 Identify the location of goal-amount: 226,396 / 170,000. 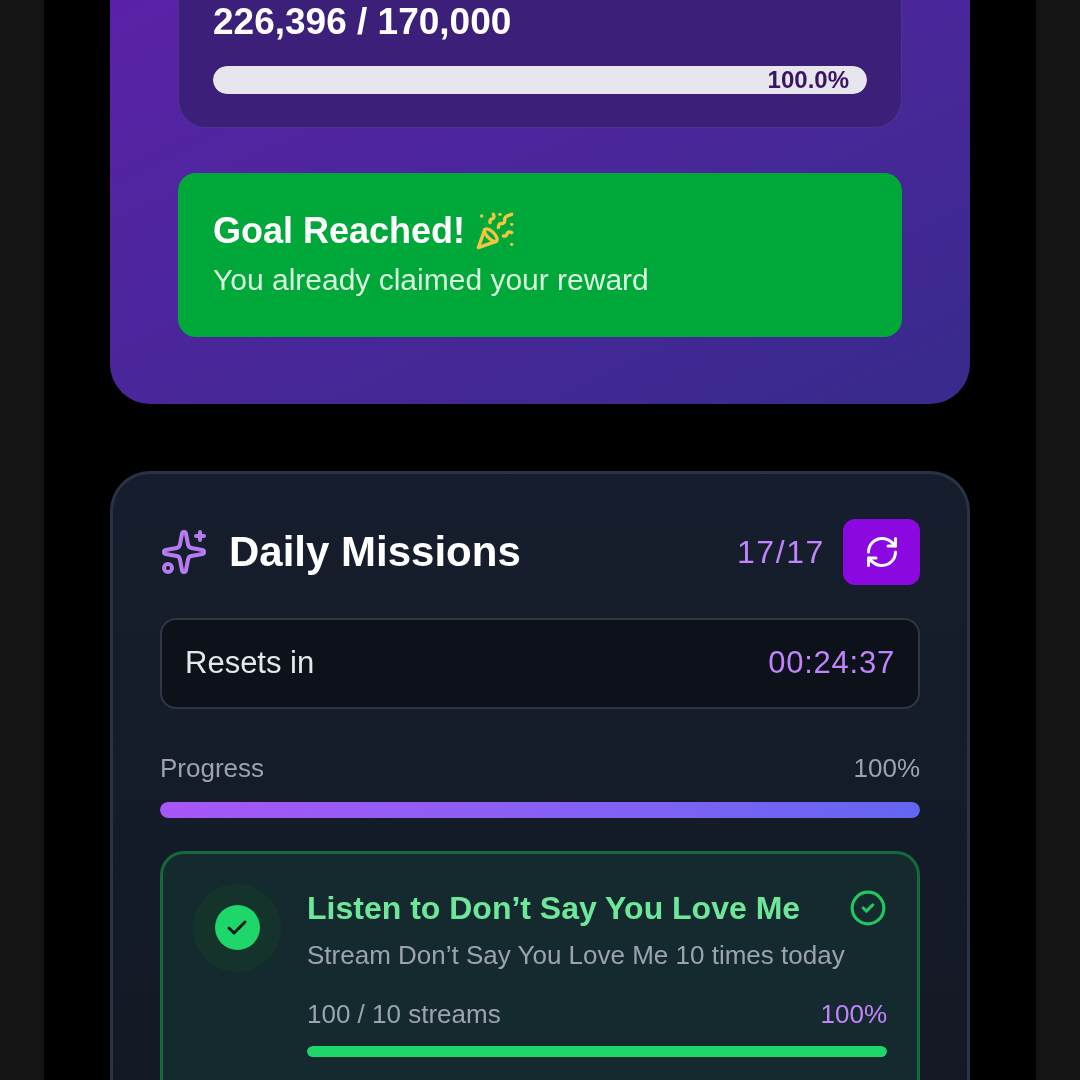
(363, 20).